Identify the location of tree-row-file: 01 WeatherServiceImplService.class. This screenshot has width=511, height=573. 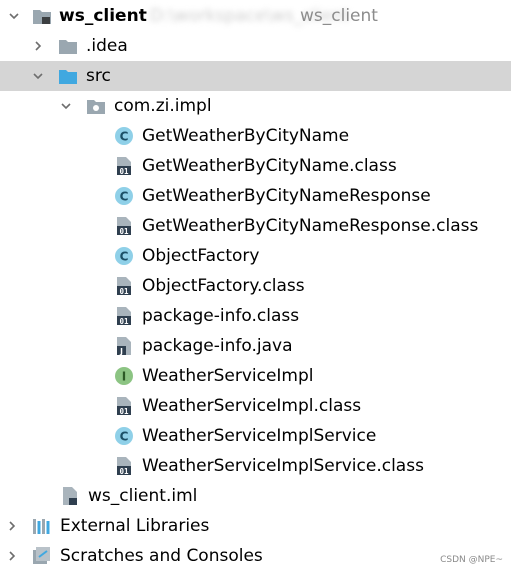
(255, 466).